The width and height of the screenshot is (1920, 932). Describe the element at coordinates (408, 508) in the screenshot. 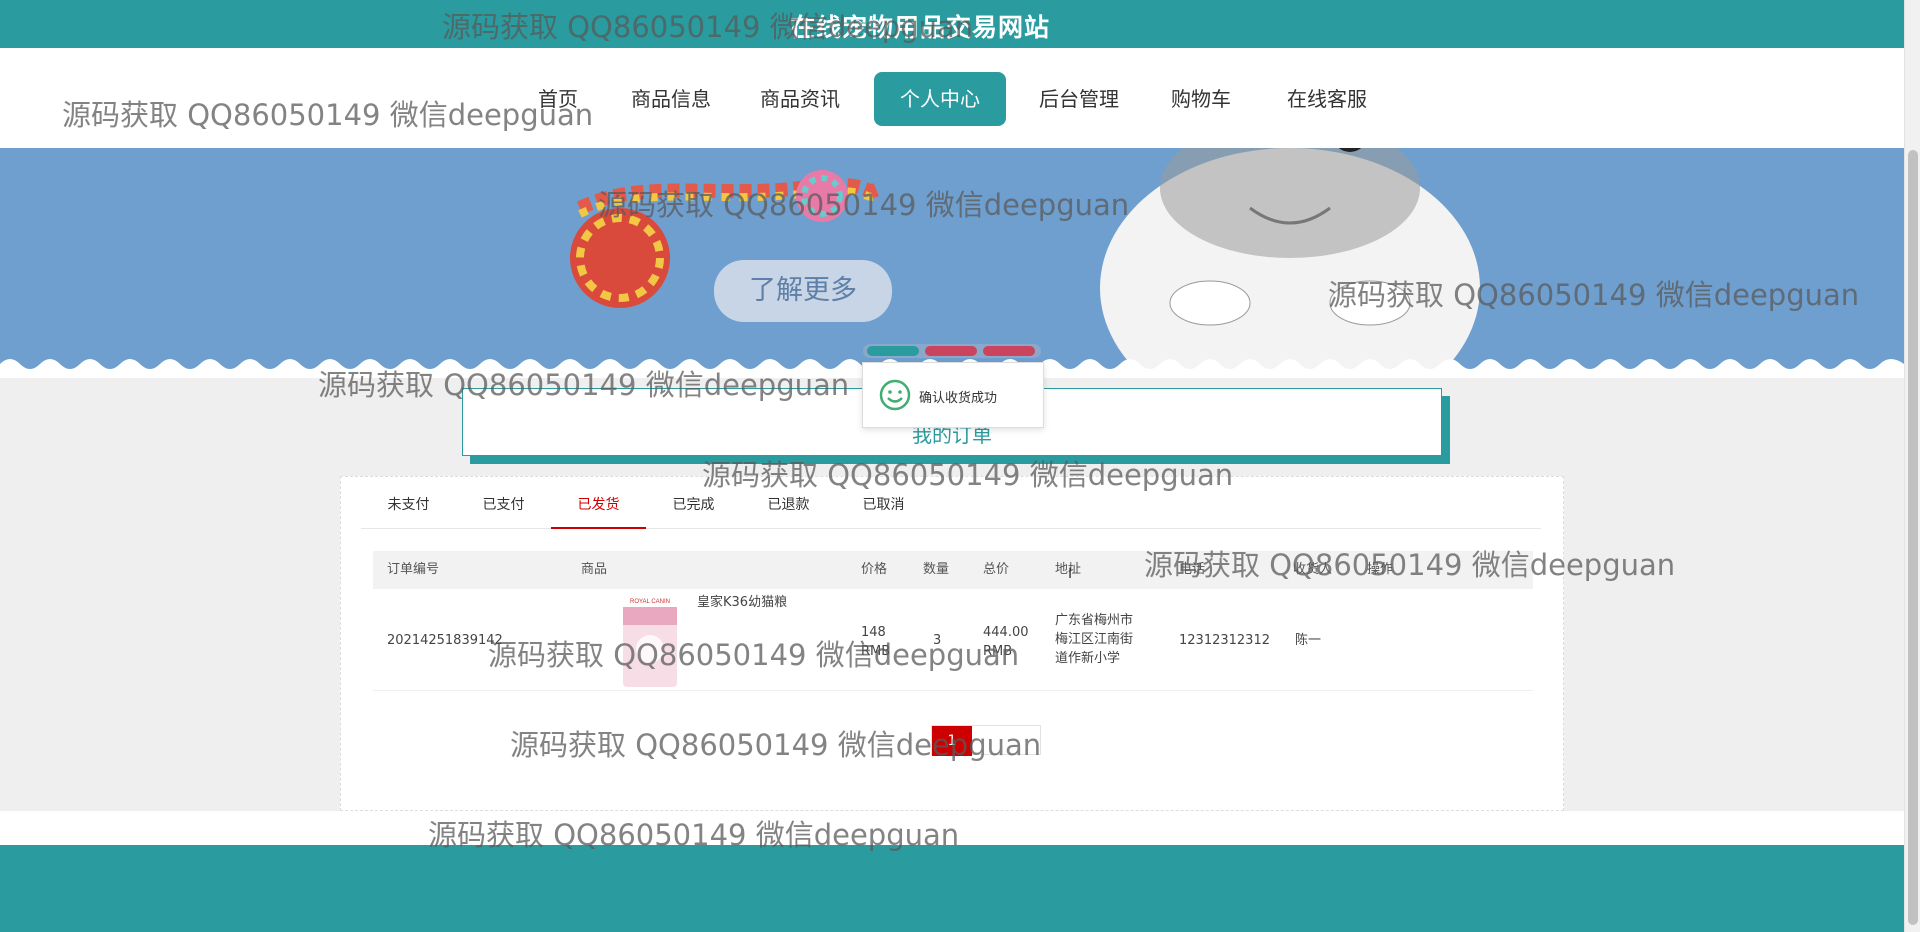

I see `tab-unpaid: 未支付` at that location.